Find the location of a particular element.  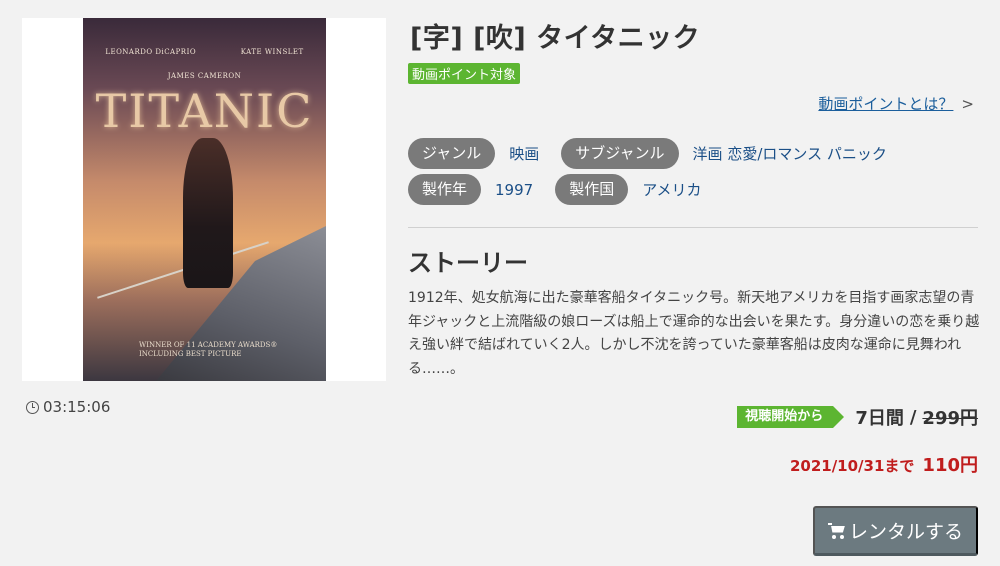

point-info-link: 動画ポイントとは？ > is located at coordinates (896, 103).